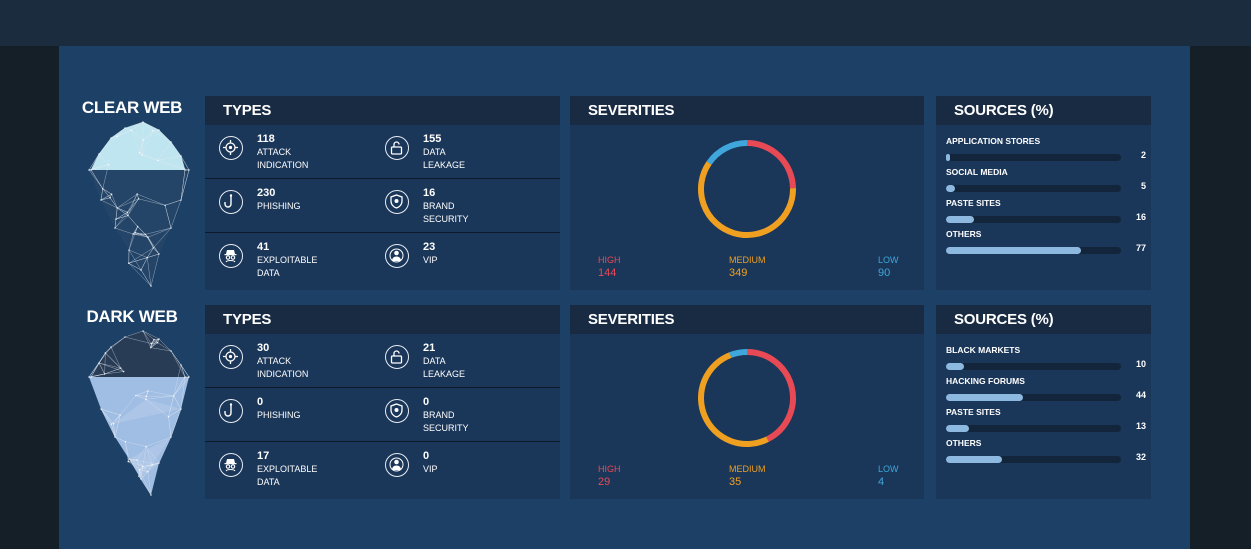 The image size is (1251, 549). I want to click on type-label: ATTACK INDICATION, so click(283, 158).